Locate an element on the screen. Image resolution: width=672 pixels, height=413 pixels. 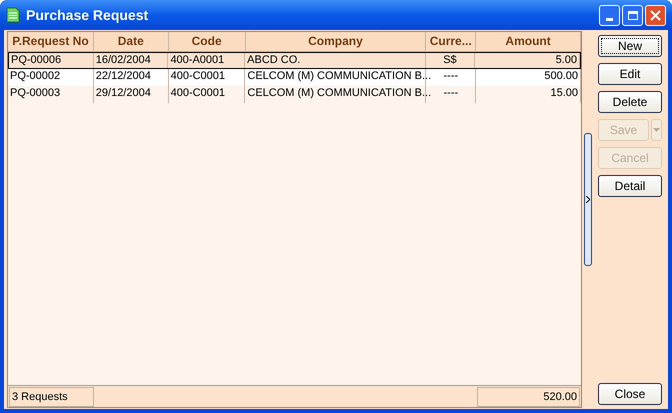
table-cell: PQ-00003 is located at coordinates (51, 94).